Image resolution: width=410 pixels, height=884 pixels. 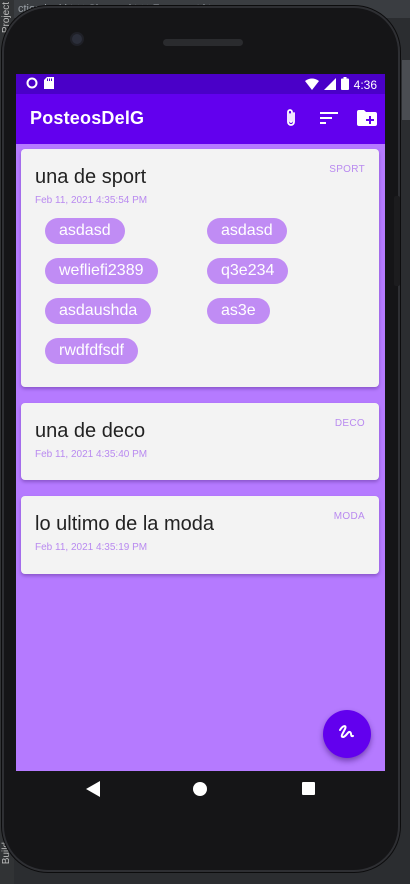 I want to click on tag-chip: wefliefi2389, so click(x=101, y=271).